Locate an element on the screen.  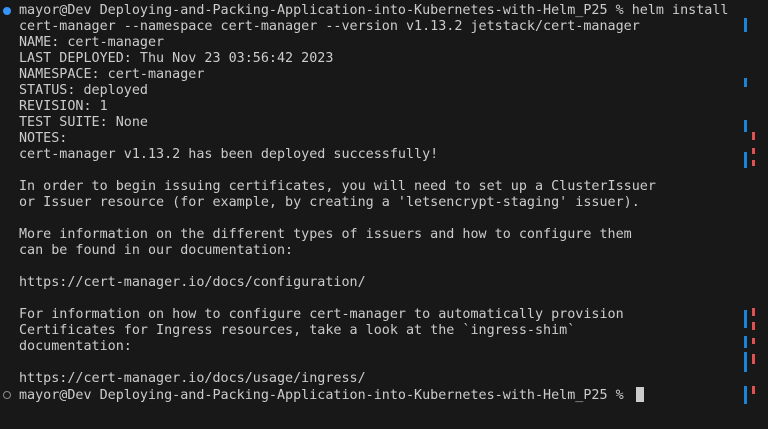
line-text: TEST SUITE: None is located at coordinates (83, 122).